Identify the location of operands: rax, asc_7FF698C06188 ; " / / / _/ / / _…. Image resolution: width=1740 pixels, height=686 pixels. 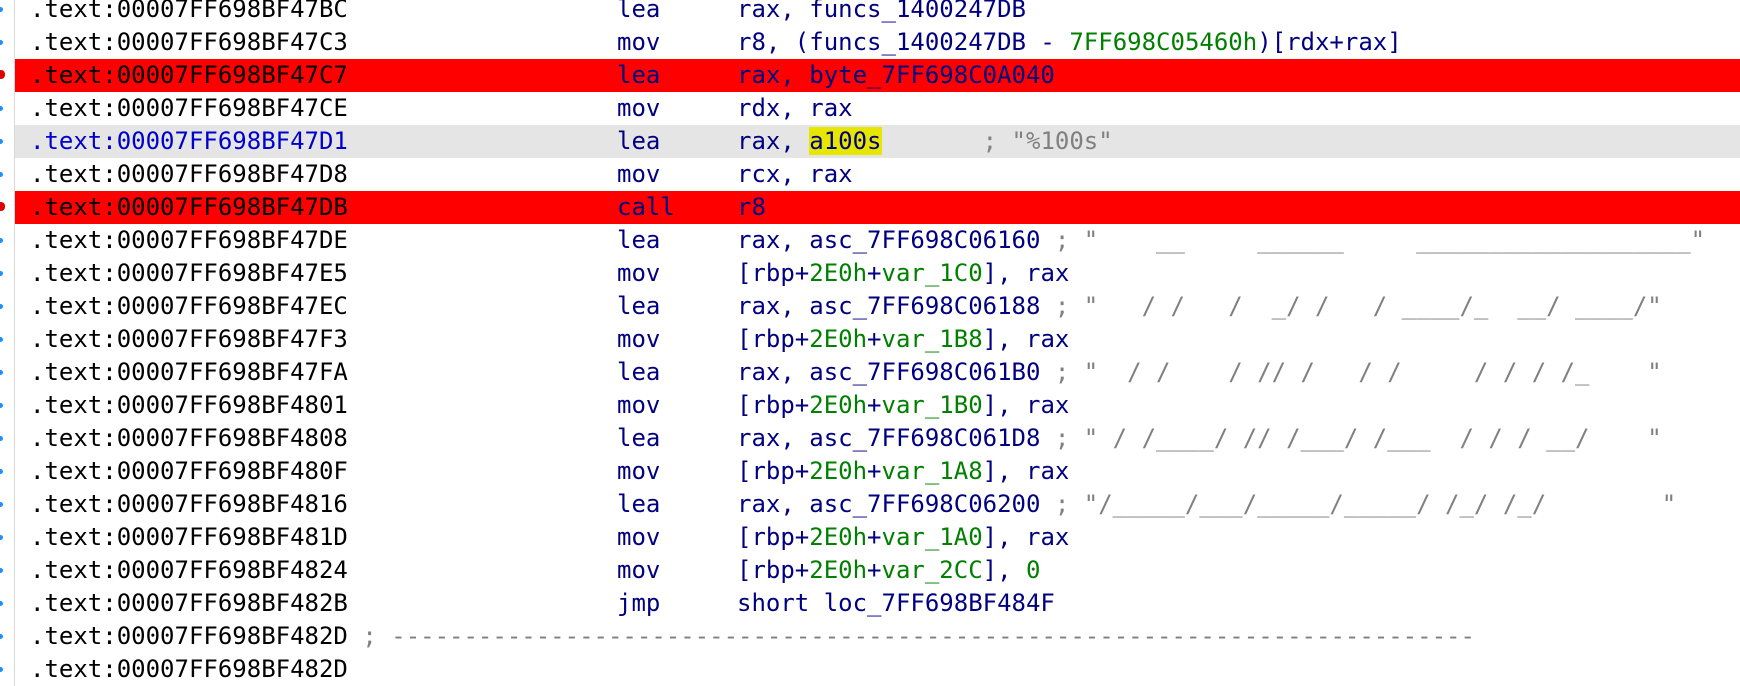
(1199, 306).